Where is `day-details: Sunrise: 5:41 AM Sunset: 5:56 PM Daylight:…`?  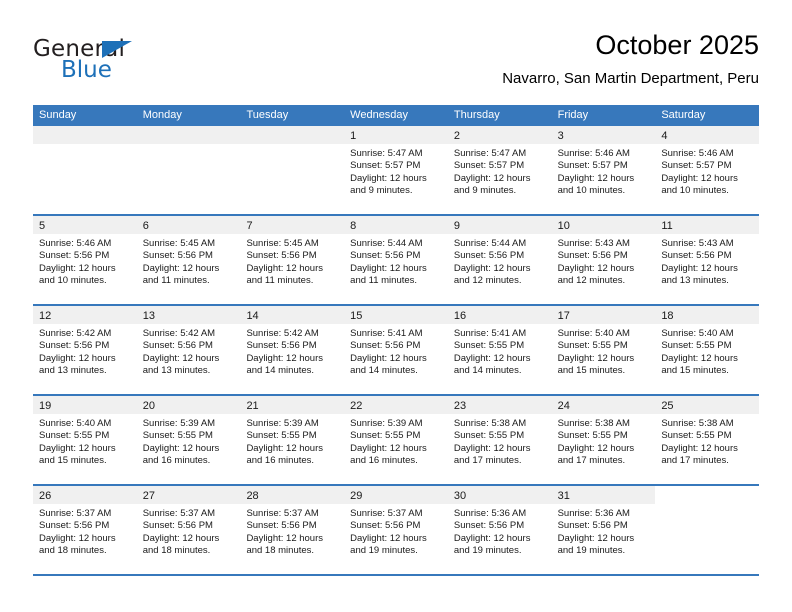 day-details: Sunrise: 5:41 AM Sunset: 5:56 PM Daylight:… is located at coordinates (396, 350).